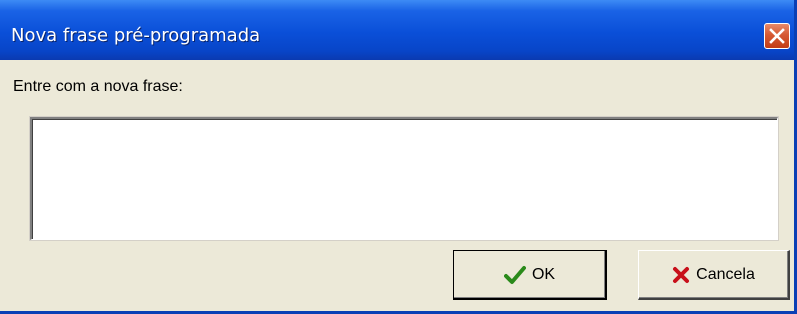 The width and height of the screenshot is (797, 314). What do you see at coordinates (530, 275) in the screenshot?
I see `ok-button: OK` at bounding box center [530, 275].